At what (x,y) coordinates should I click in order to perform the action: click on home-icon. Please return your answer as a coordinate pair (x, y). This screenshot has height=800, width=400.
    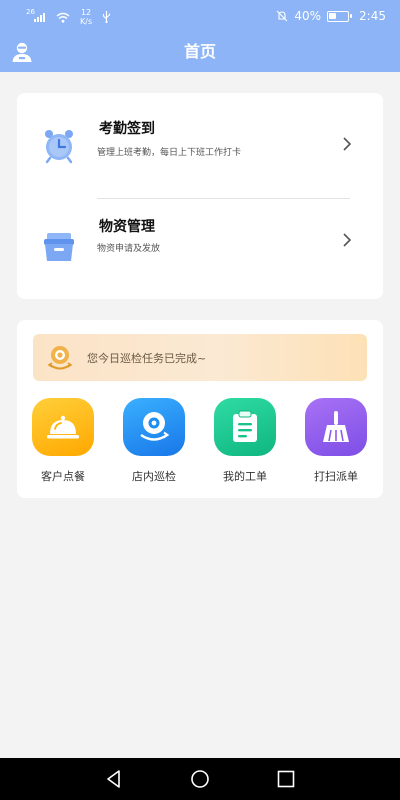
    Looking at the image, I should click on (200, 779).